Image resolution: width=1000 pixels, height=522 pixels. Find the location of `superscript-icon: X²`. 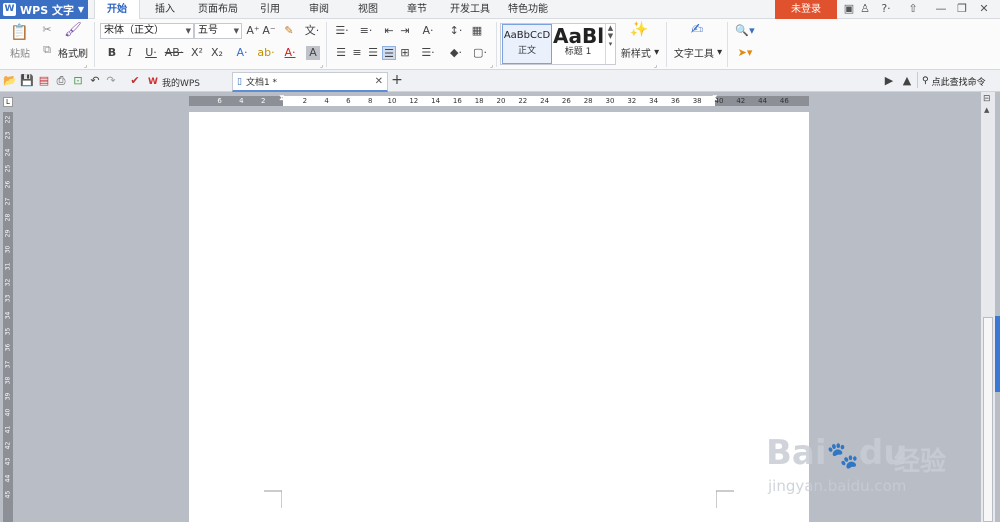

superscript-icon: X² is located at coordinates (197, 53).